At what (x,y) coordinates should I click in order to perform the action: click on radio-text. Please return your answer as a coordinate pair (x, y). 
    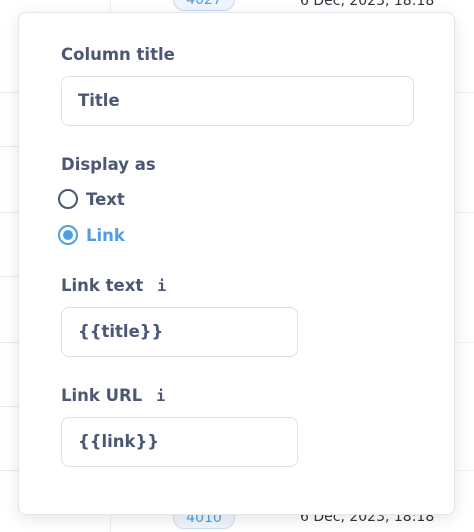
    Looking at the image, I should click on (68, 199).